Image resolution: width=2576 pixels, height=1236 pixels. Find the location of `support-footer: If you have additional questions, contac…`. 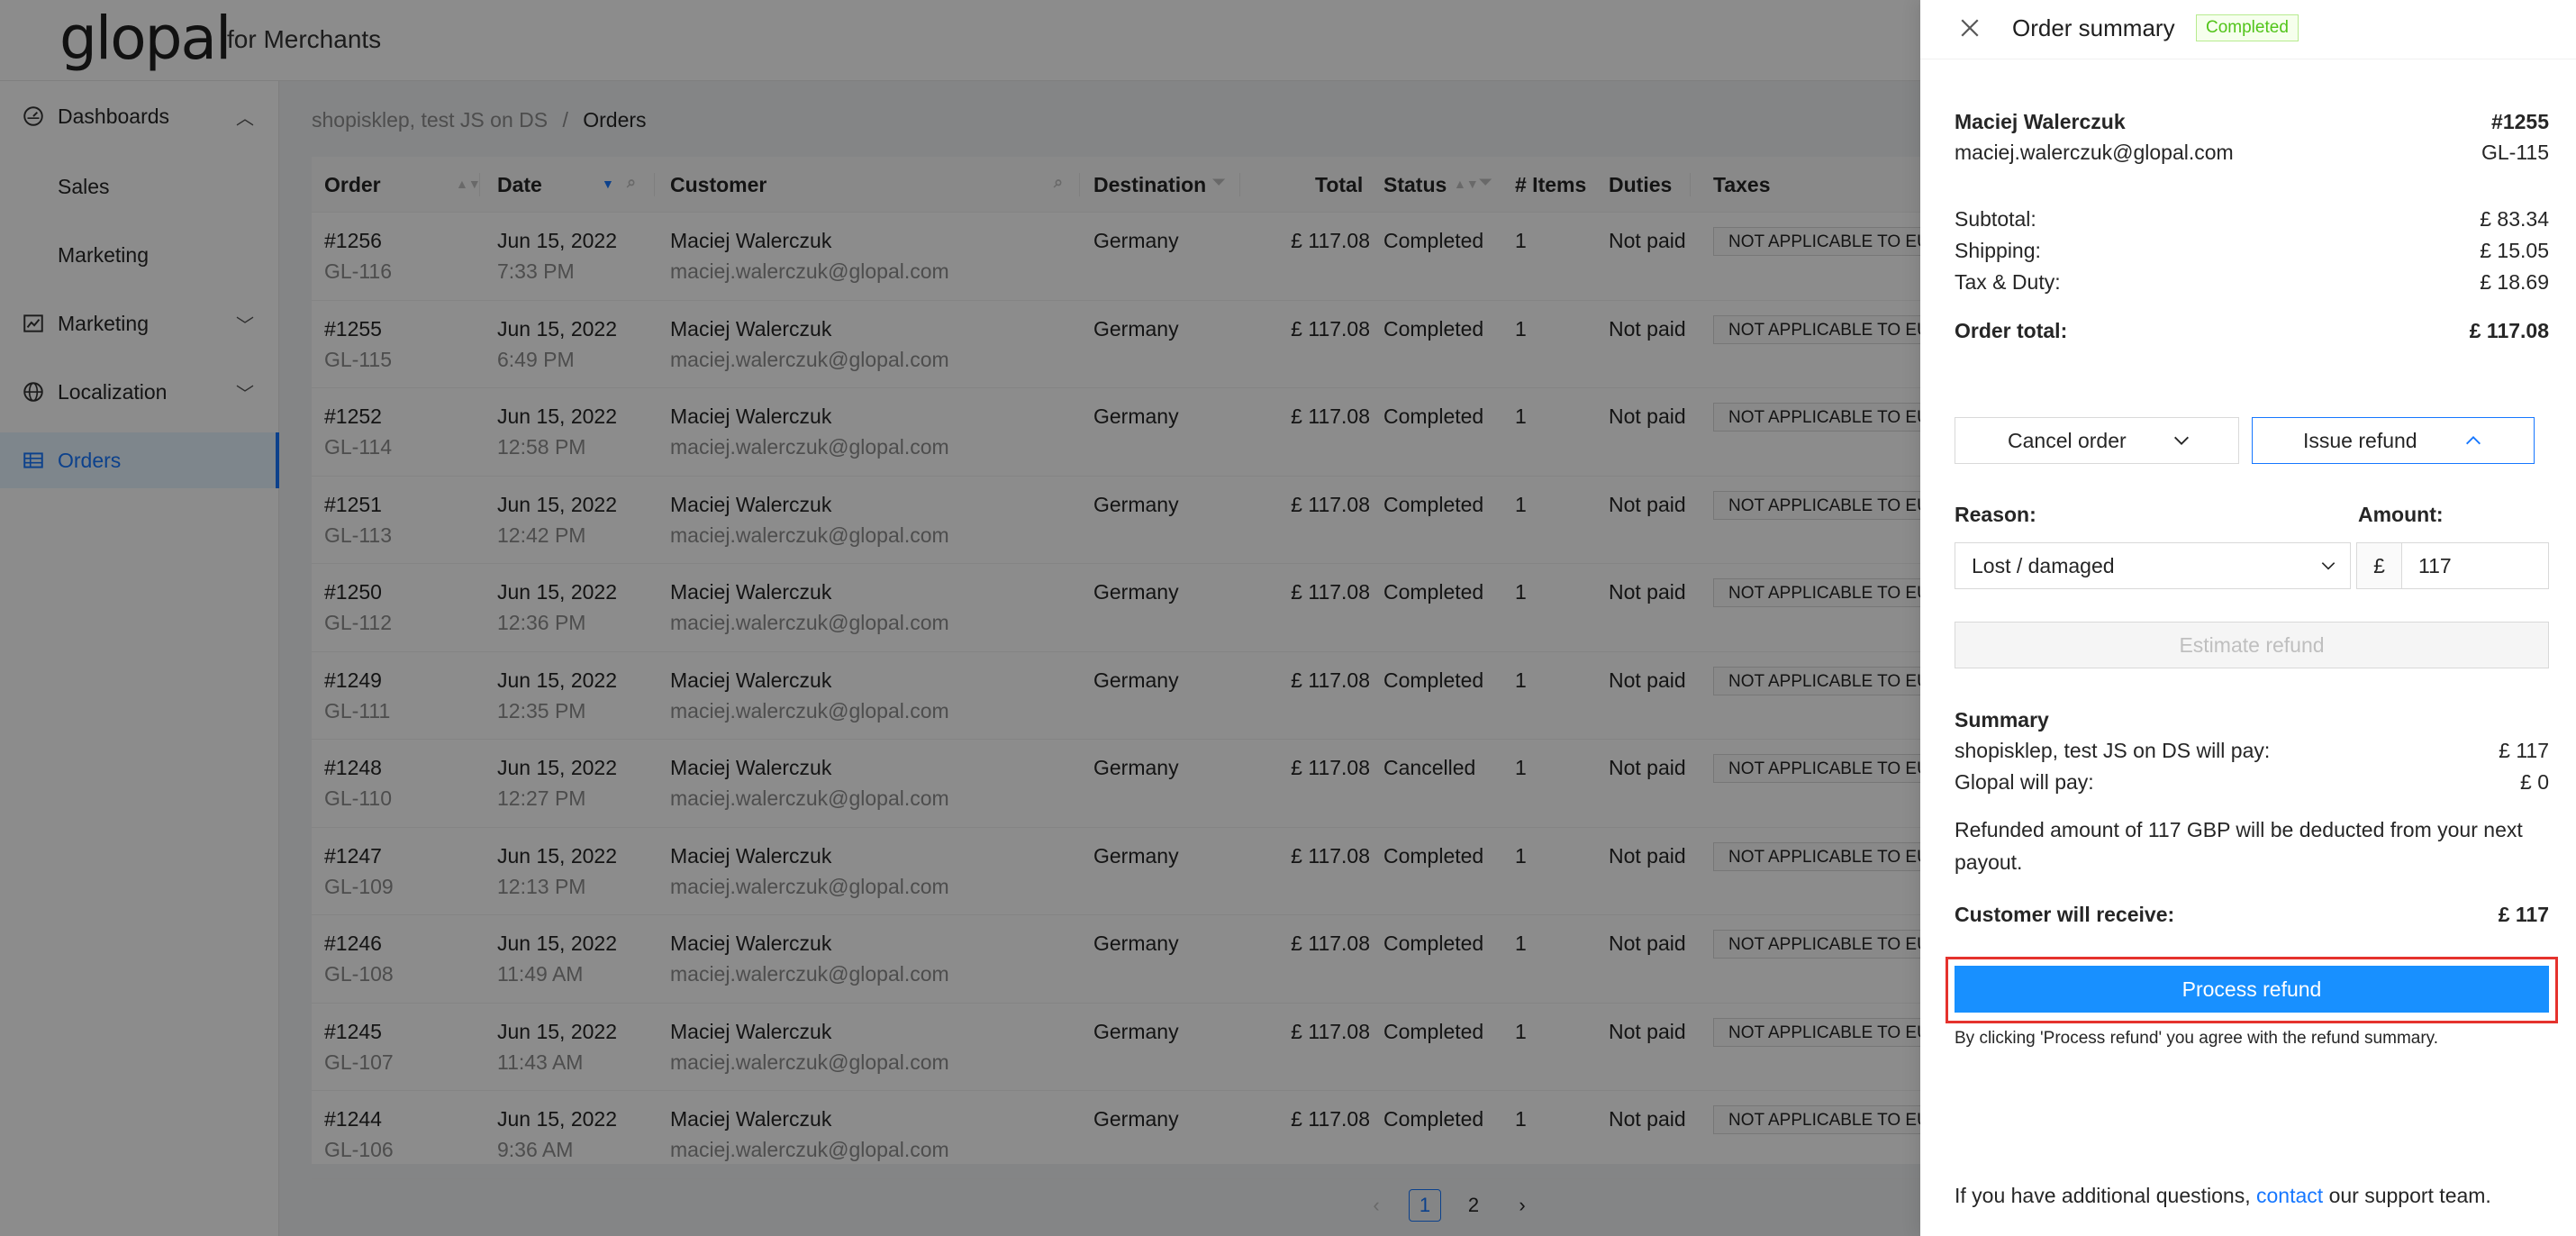

support-footer: If you have additional questions, contac… is located at coordinates (2223, 1196).